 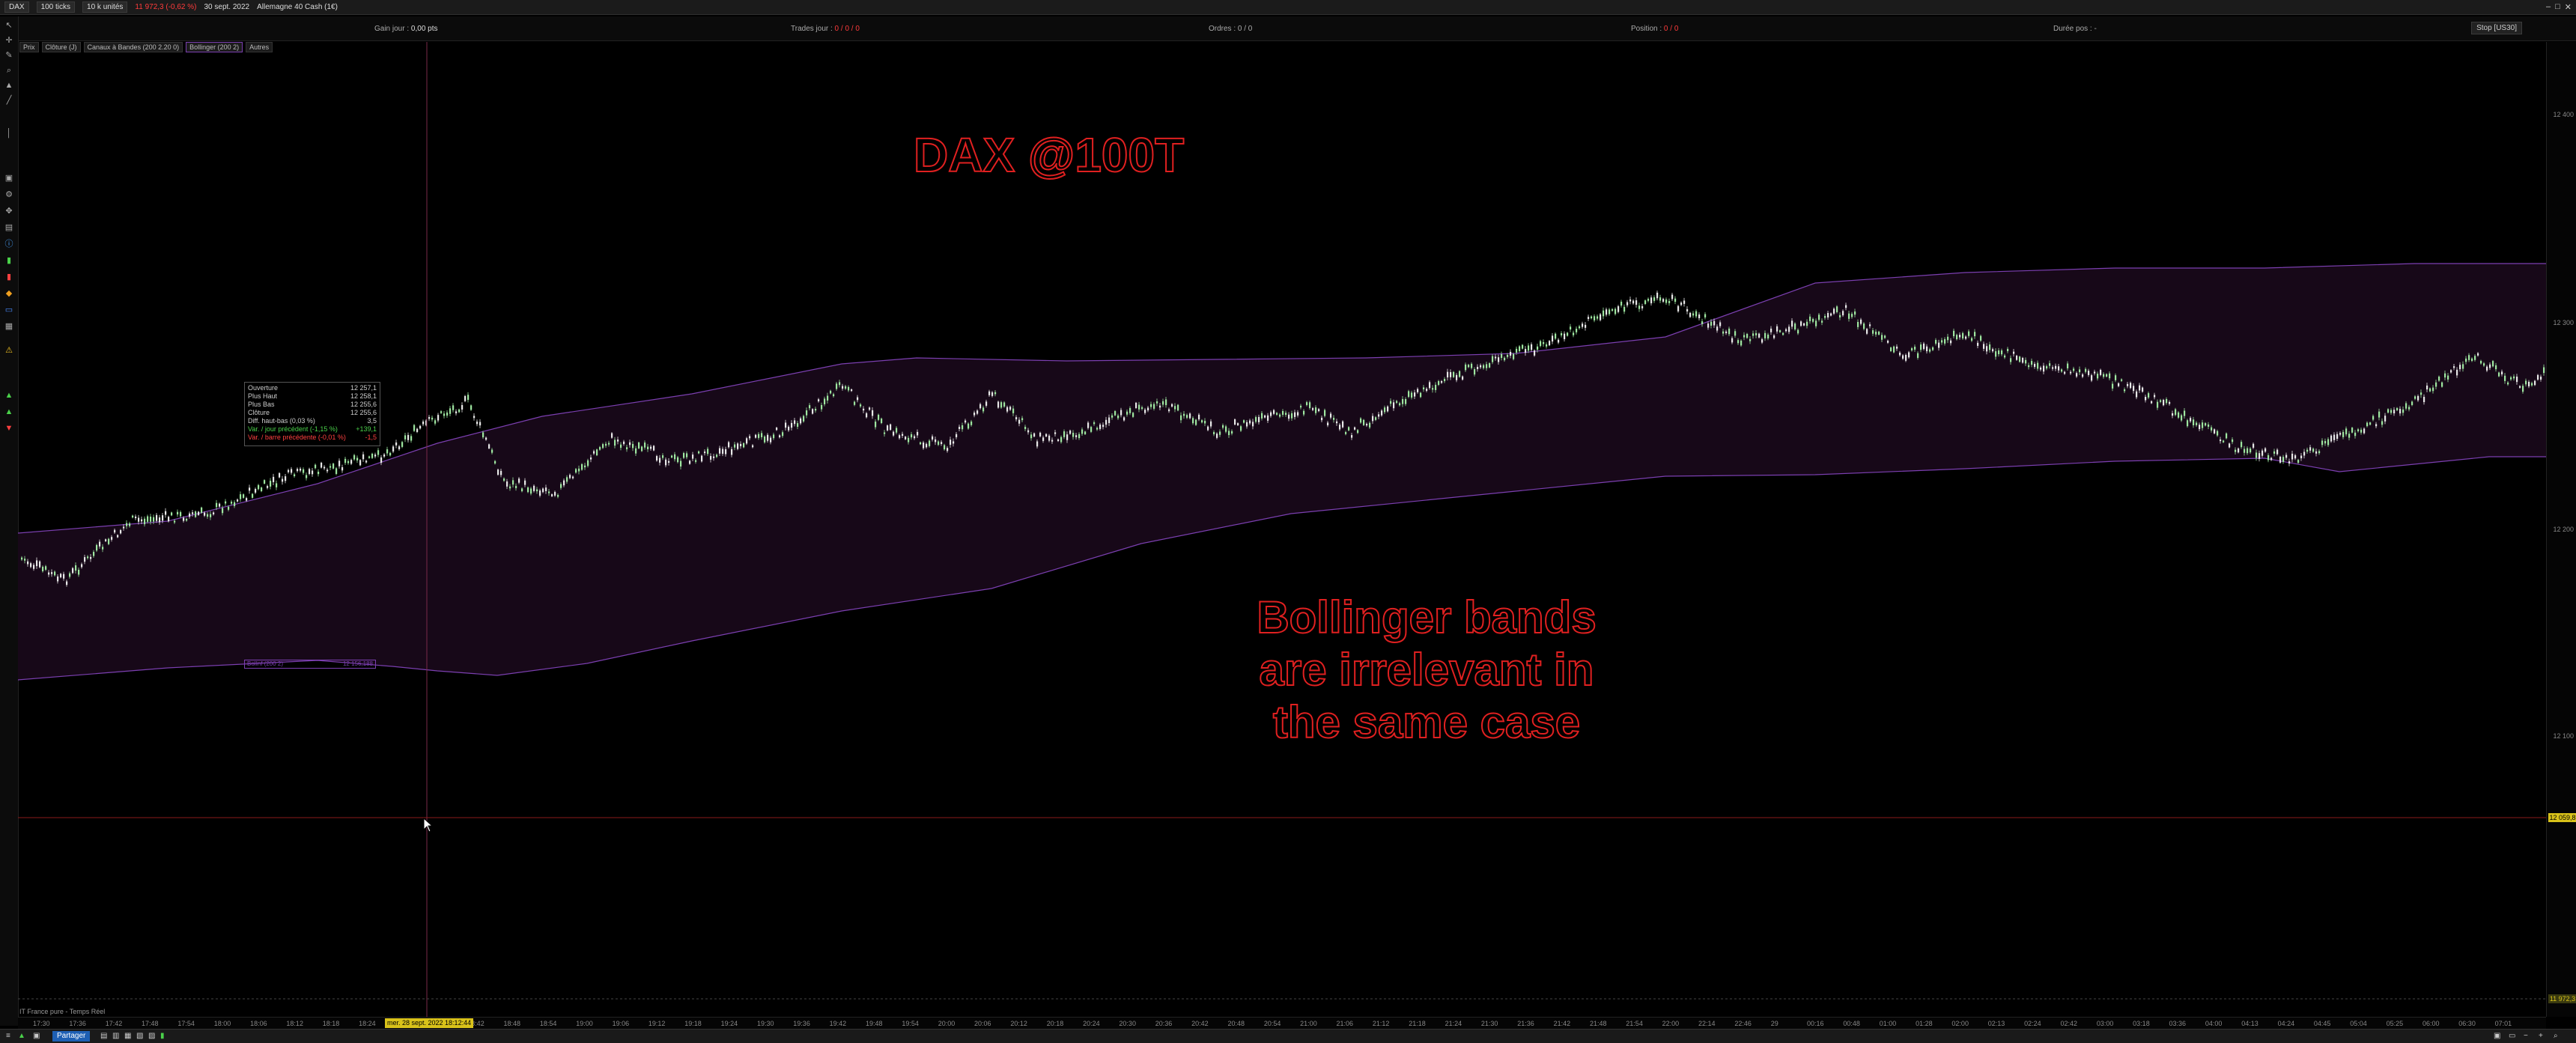 I want to click on channel-icon: ▭, so click(x=9, y=309).